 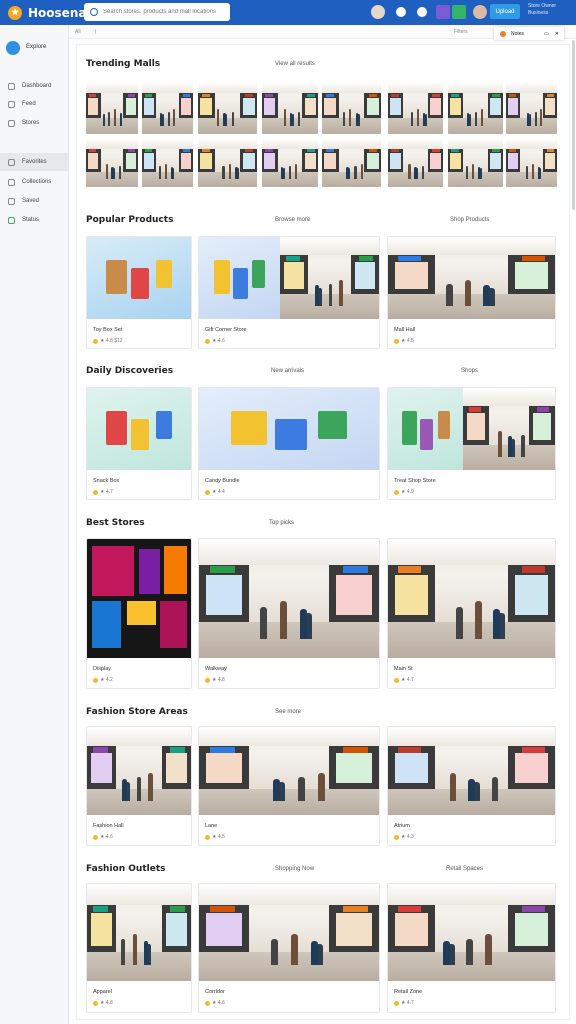 What do you see at coordinates (226, 330) in the screenshot?
I see `card-caption: Gift Corner Store` at bounding box center [226, 330].